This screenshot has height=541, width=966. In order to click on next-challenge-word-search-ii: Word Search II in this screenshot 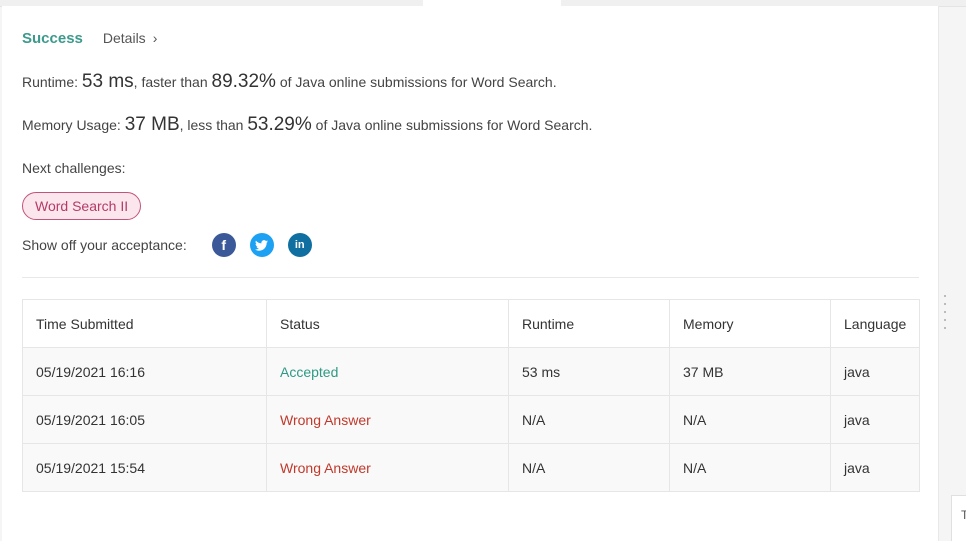, I will do `click(82, 206)`.